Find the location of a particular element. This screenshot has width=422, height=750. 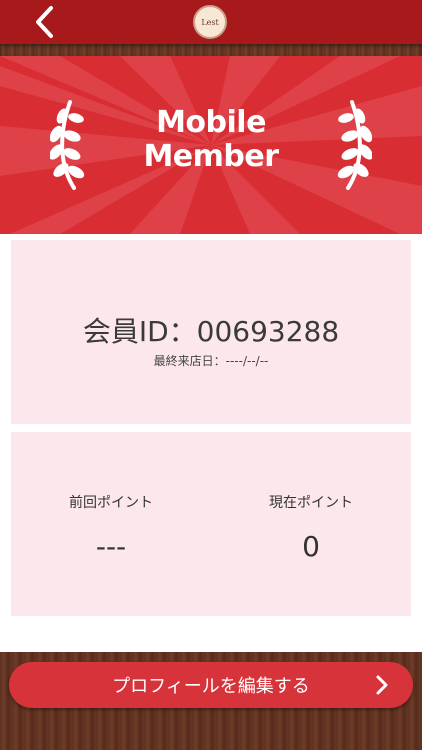

top-navigation-bar: Lest is located at coordinates (211, 22).